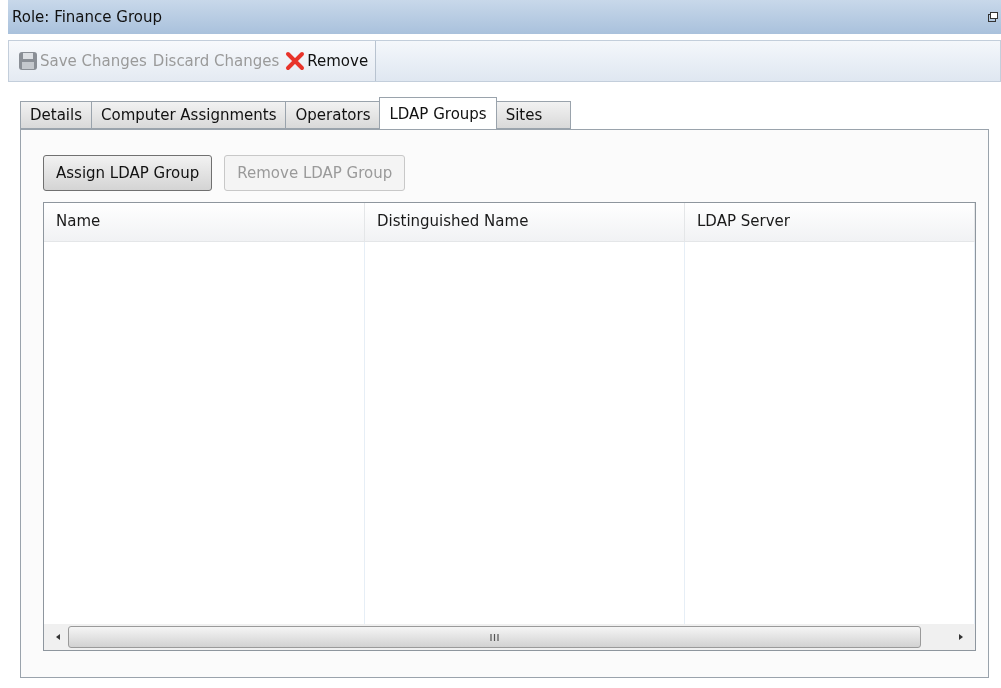 The height and width of the screenshot is (688, 1001). What do you see at coordinates (327, 61) in the screenshot?
I see `remove-button: Remove` at bounding box center [327, 61].